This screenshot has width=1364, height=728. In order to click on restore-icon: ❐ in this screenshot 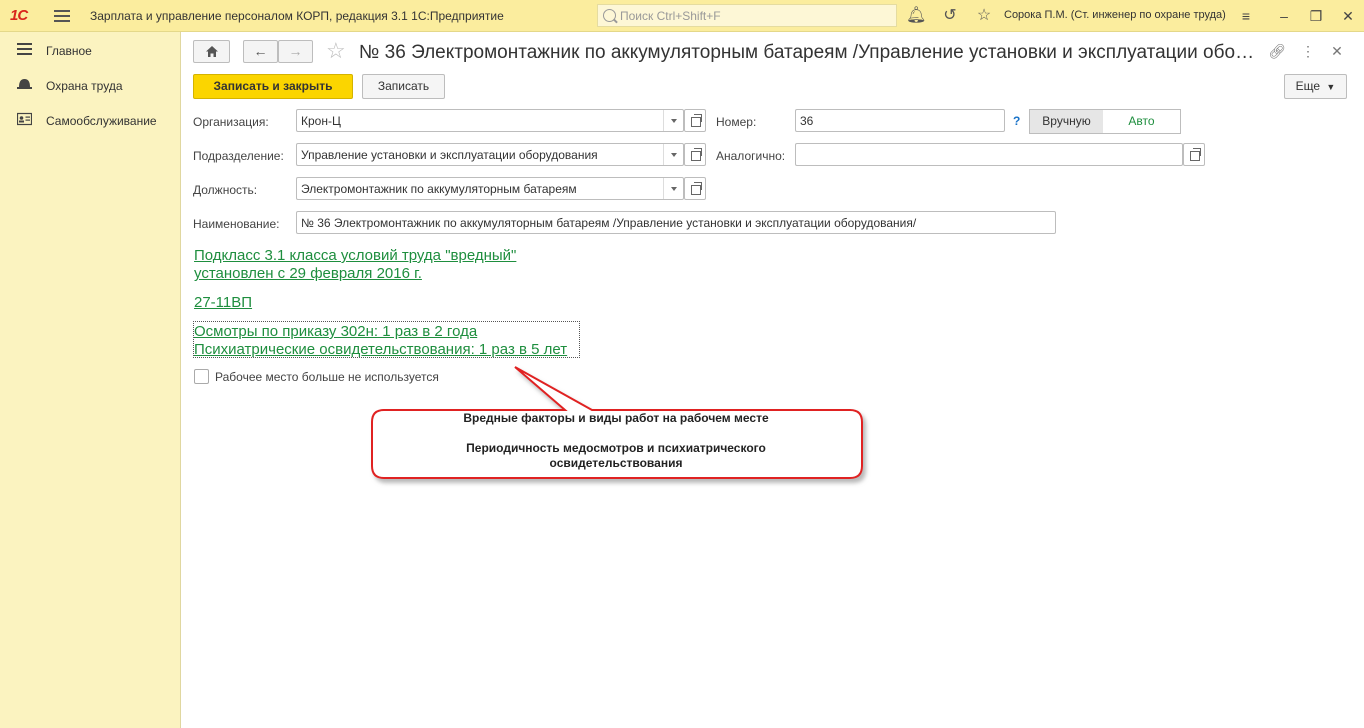, I will do `click(1316, 16)`.